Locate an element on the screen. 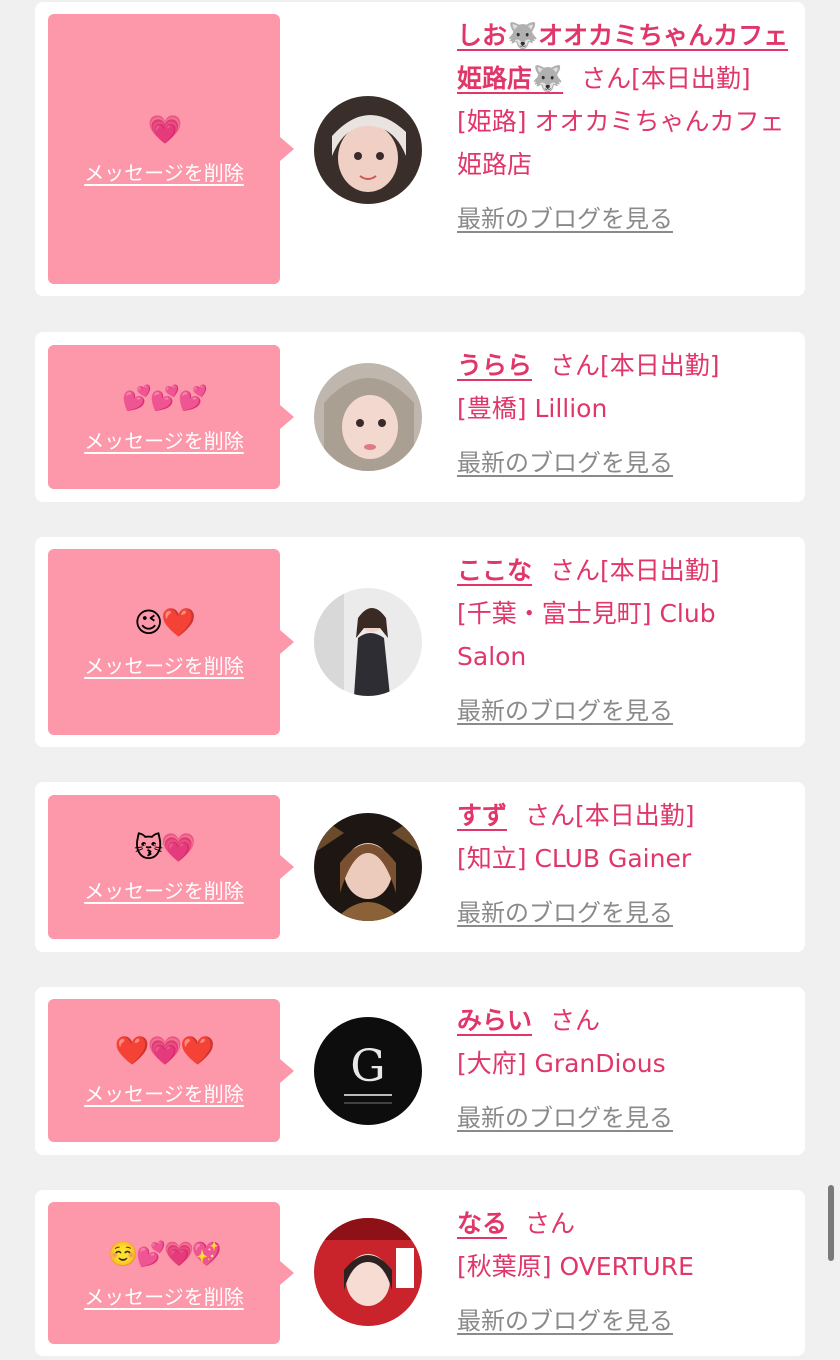  message-bubble: 😉❤️ メッセージを削除 is located at coordinates (171, 642).